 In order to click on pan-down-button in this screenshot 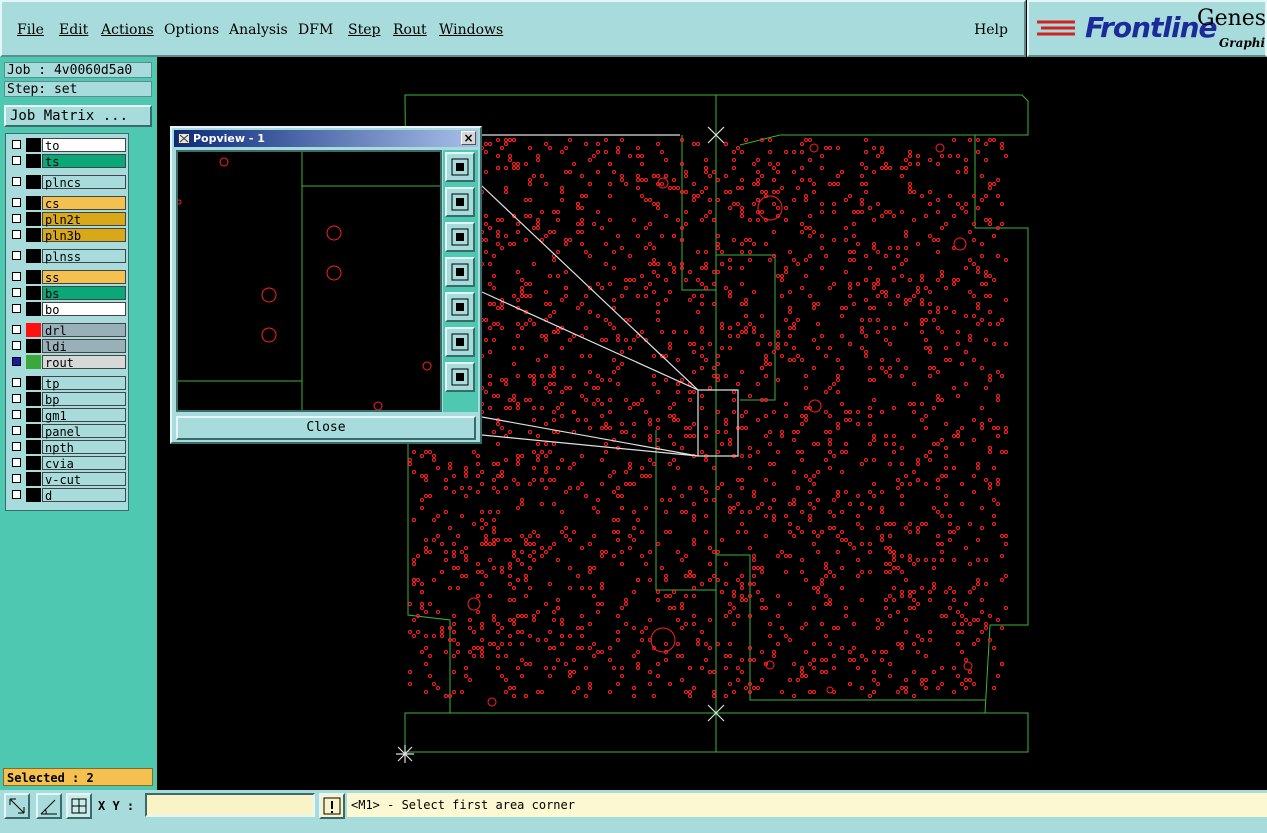, I will do `click(460, 237)`.